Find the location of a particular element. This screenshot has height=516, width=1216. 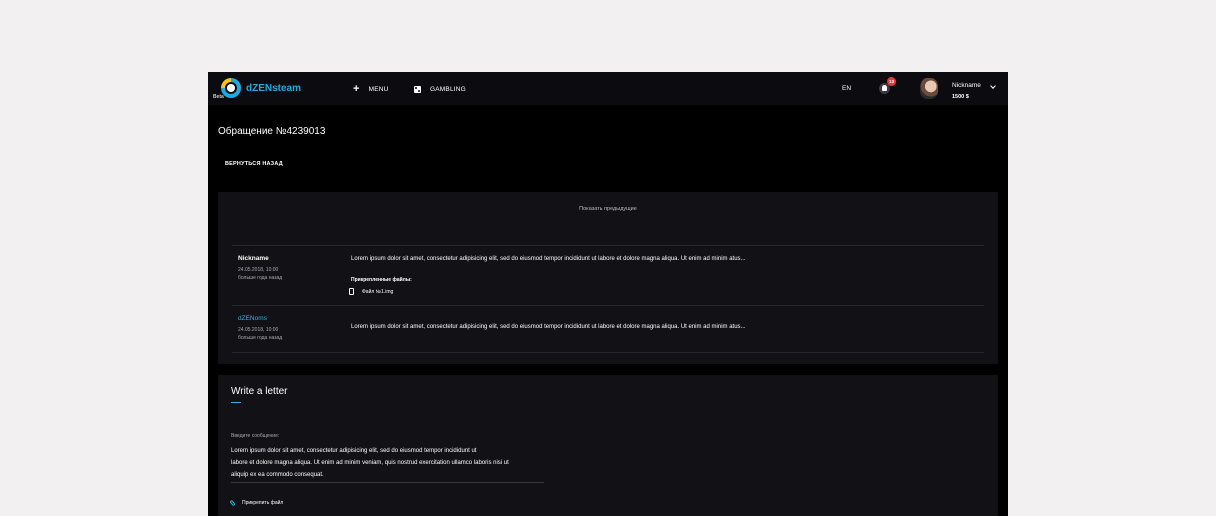

logo: Beta dZENsteam is located at coordinates (257, 89).